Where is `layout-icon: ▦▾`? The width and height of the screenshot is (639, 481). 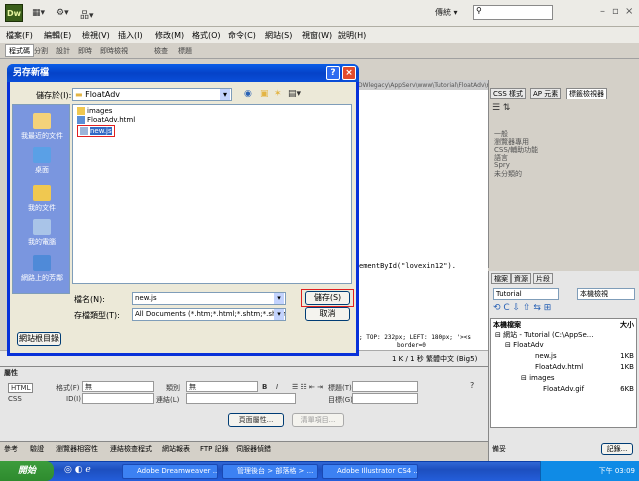
layout-icon: ▦▾ is located at coordinates (38, 13).